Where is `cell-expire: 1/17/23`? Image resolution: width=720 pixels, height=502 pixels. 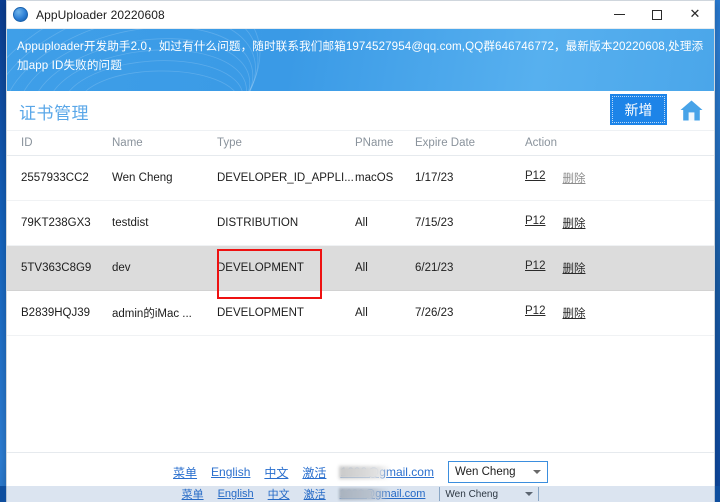
cell-expire: 1/17/23 is located at coordinates (434, 178).